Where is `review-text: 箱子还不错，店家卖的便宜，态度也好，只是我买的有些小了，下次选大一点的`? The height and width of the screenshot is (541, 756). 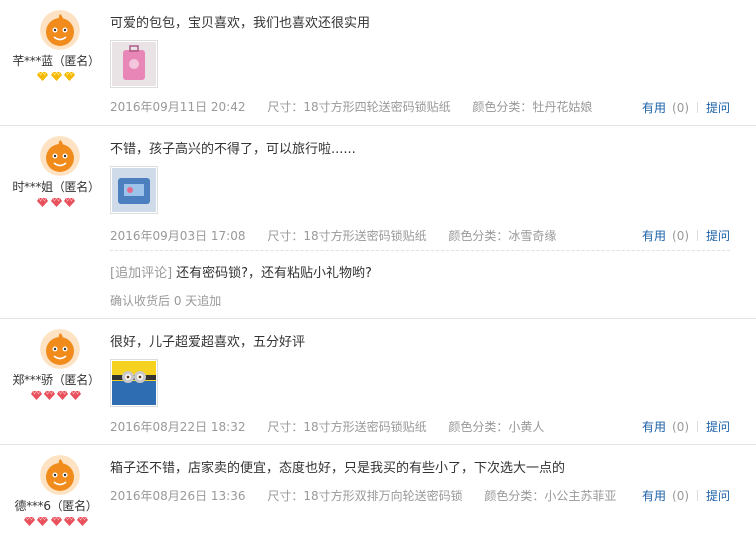 review-text: 箱子还不错，店家卖的便宜，态度也好，只是我买的有些小了，下次选大一点的 is located at coordinates (338, 468).